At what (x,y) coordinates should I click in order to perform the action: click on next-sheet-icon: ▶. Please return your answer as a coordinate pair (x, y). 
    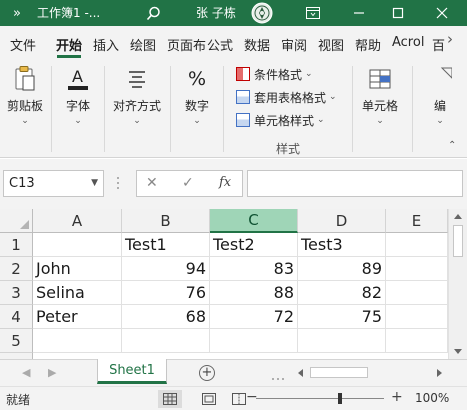
    Looking at the image, I should click on (52, 372).